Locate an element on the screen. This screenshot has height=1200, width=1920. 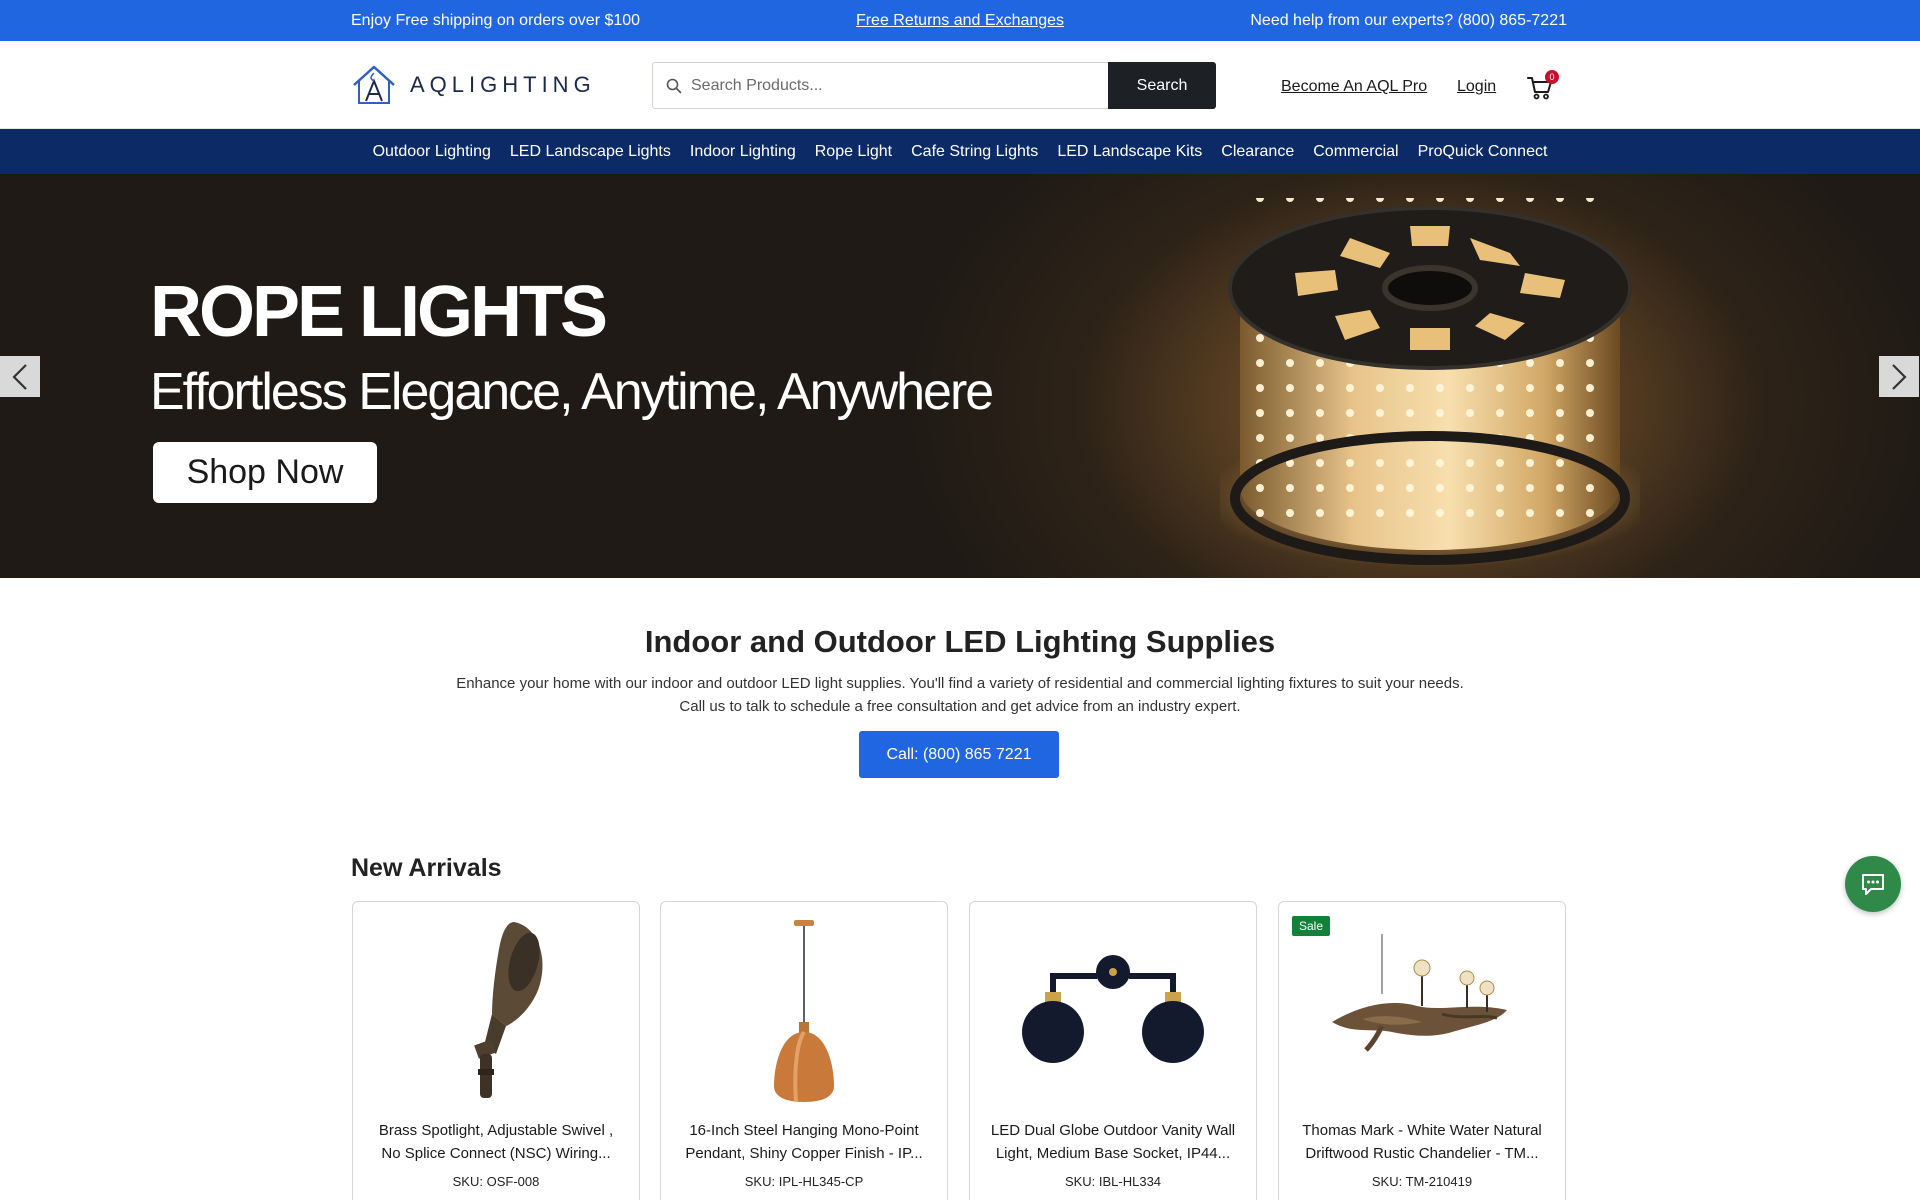
chevron-left-icon is located at coordinates (19, 376).